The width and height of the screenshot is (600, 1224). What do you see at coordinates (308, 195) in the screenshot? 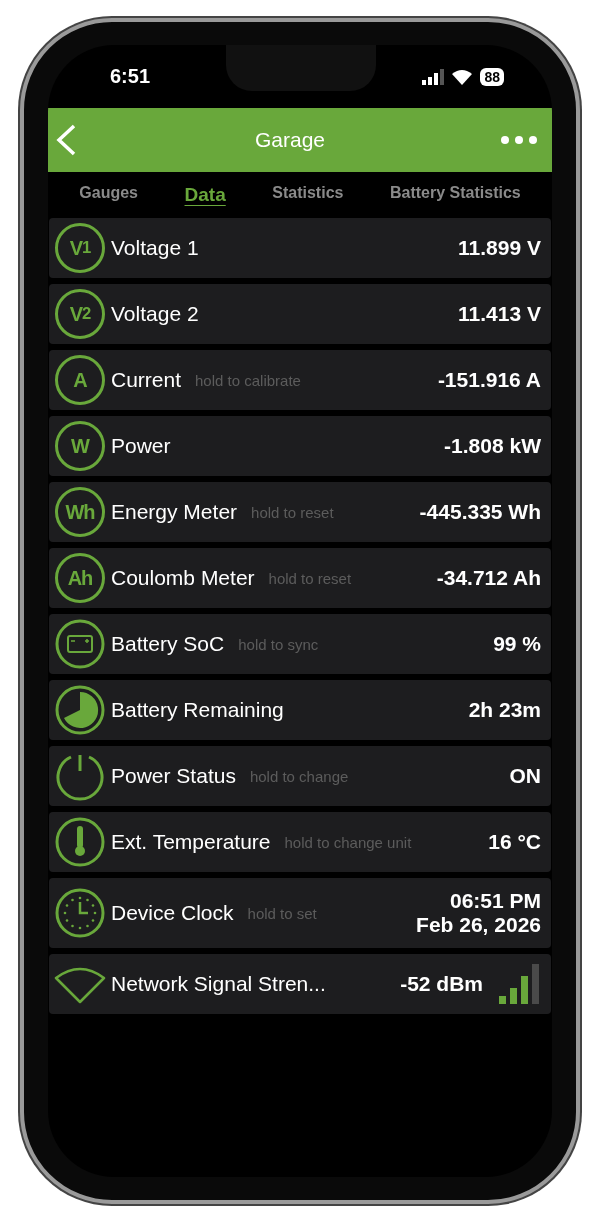
I see `tab: Statistics` at bounding box center [308, 195].